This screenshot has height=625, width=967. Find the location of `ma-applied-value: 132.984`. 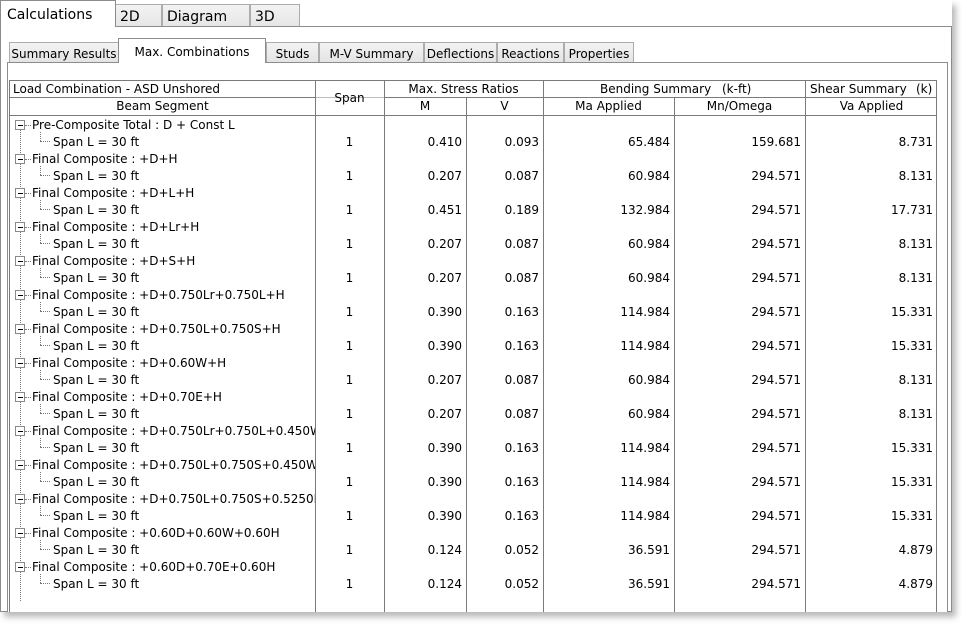

ma-applied-value: 132.984 is located at coordinates (645, 210).